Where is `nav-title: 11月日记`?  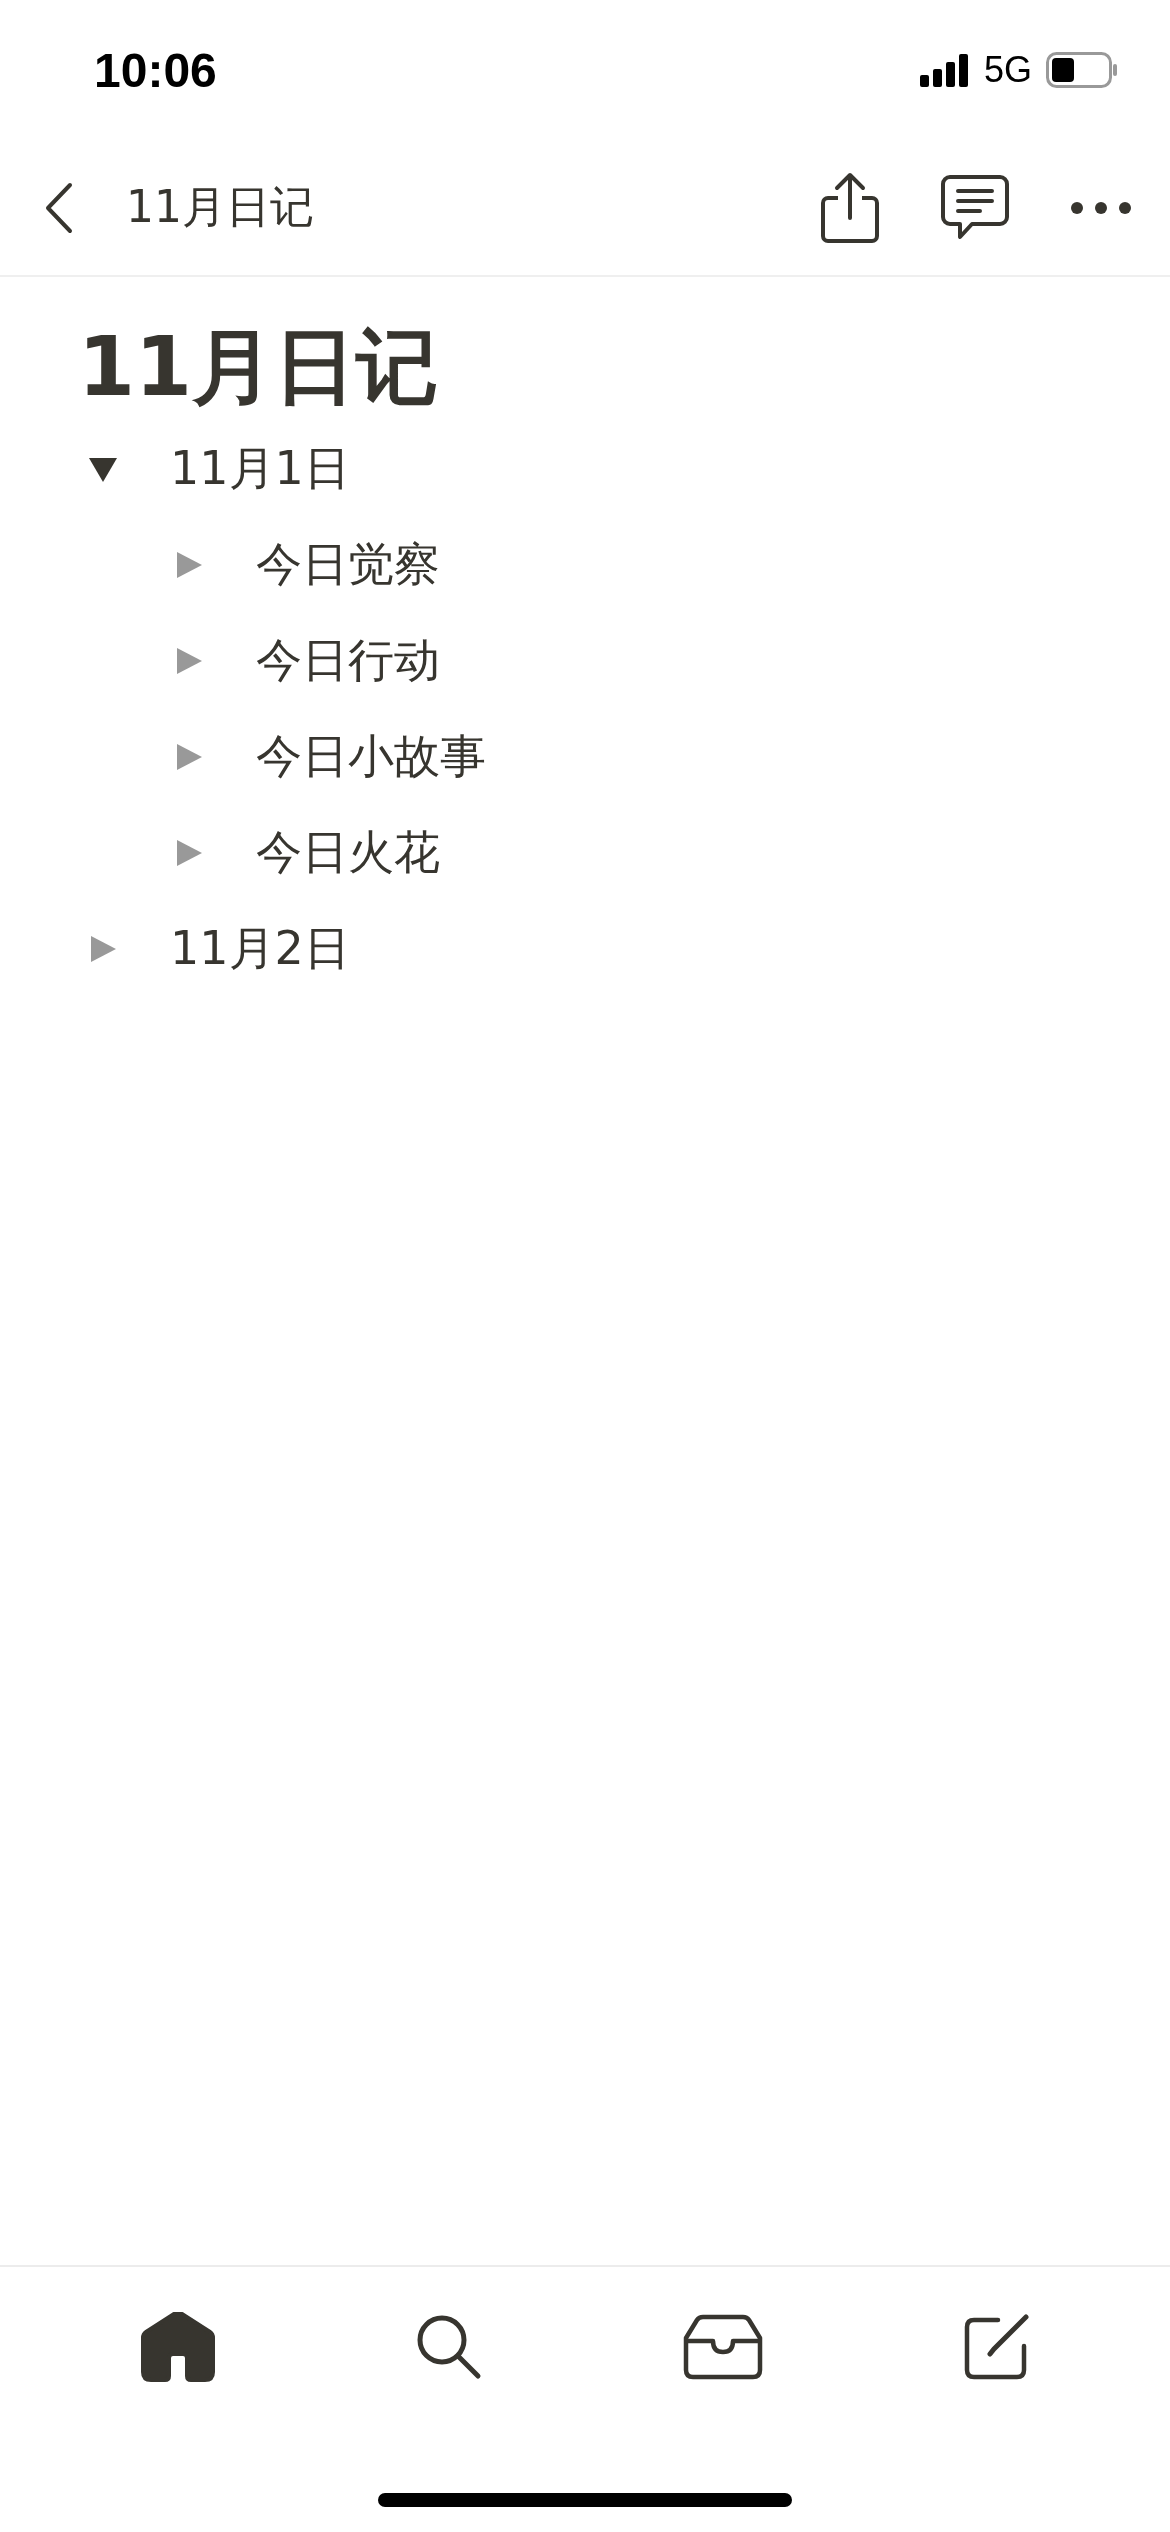 nav-title: 11月日记 is located at coordinates (220, 207).